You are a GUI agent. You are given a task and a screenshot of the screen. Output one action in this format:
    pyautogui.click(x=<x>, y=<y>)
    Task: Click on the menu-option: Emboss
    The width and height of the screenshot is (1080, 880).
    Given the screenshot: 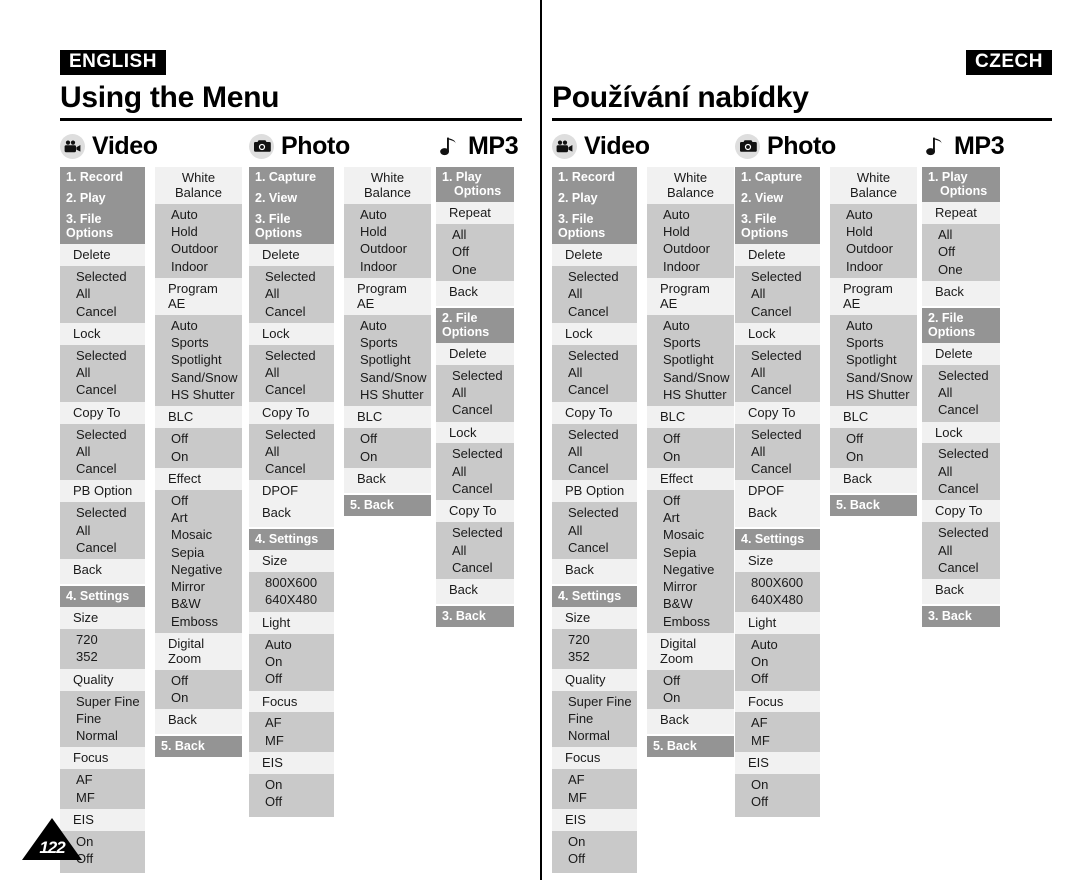 What is the action you would take?
    pyautogui.click(x=203, y=621)
    